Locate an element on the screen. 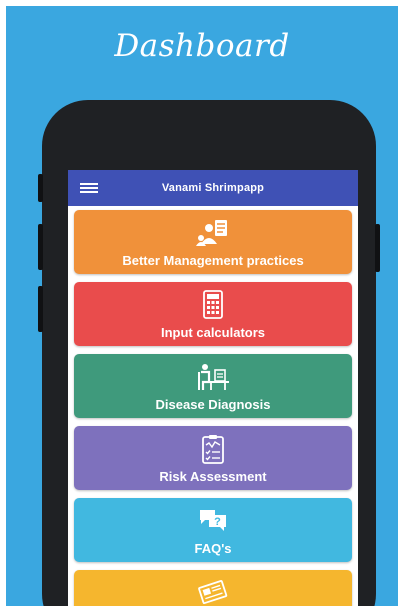  phone-side-key is located at coordinates (40, 309).